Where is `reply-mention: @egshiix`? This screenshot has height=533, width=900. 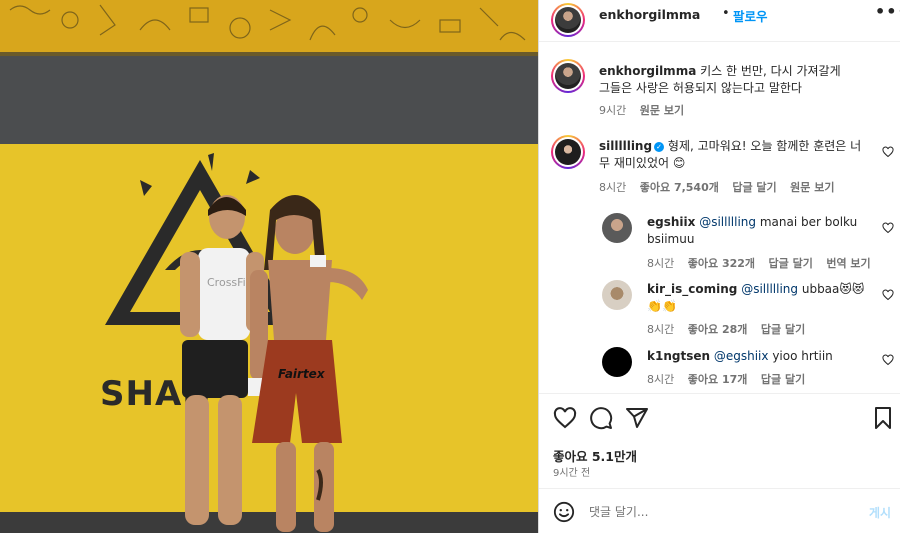
reply-mention: @egshiix is located at coordinates (741, 356).